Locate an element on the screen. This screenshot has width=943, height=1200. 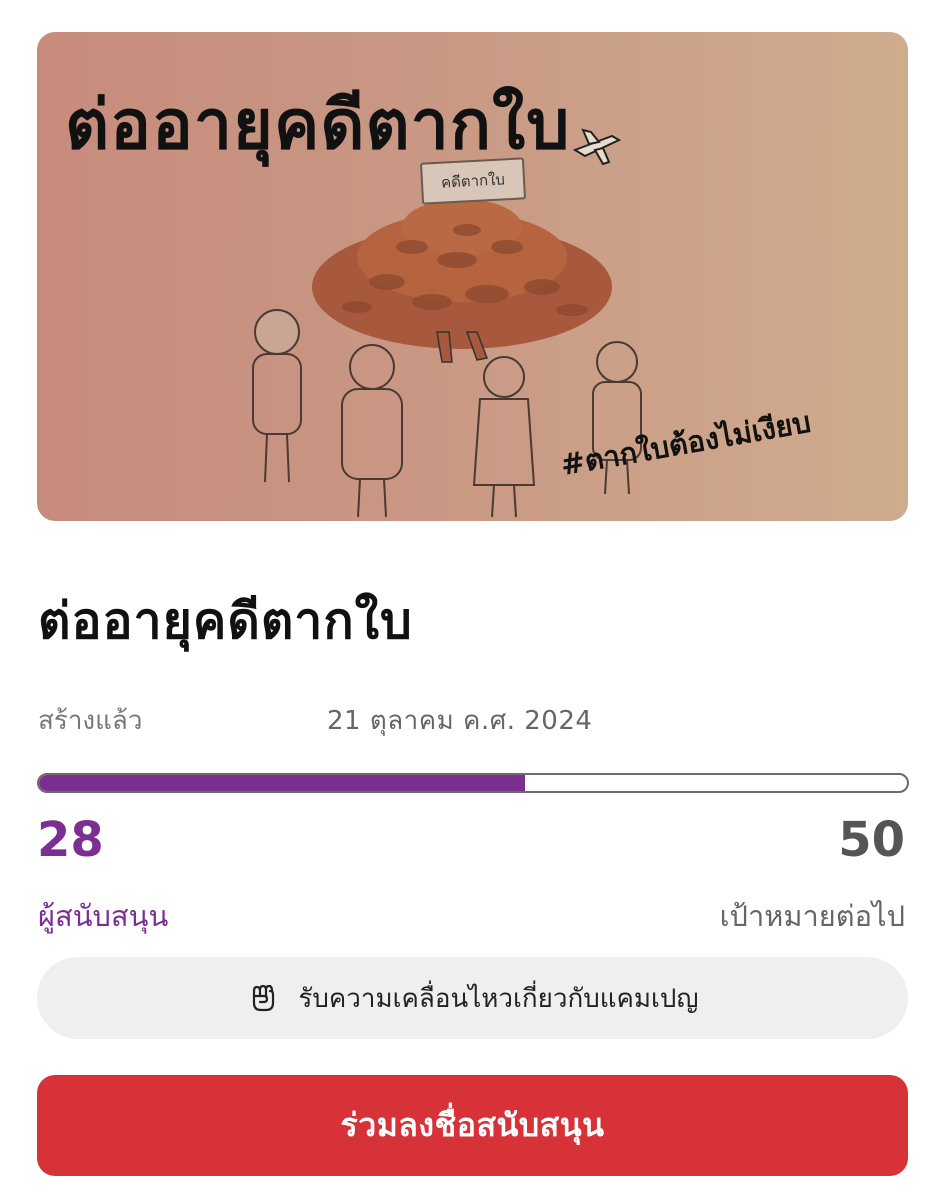
campaign-updates-button: รับความเคลื่อนไหวเกี่ยวกับแคมเปญ is located at coordinates (472, 998).